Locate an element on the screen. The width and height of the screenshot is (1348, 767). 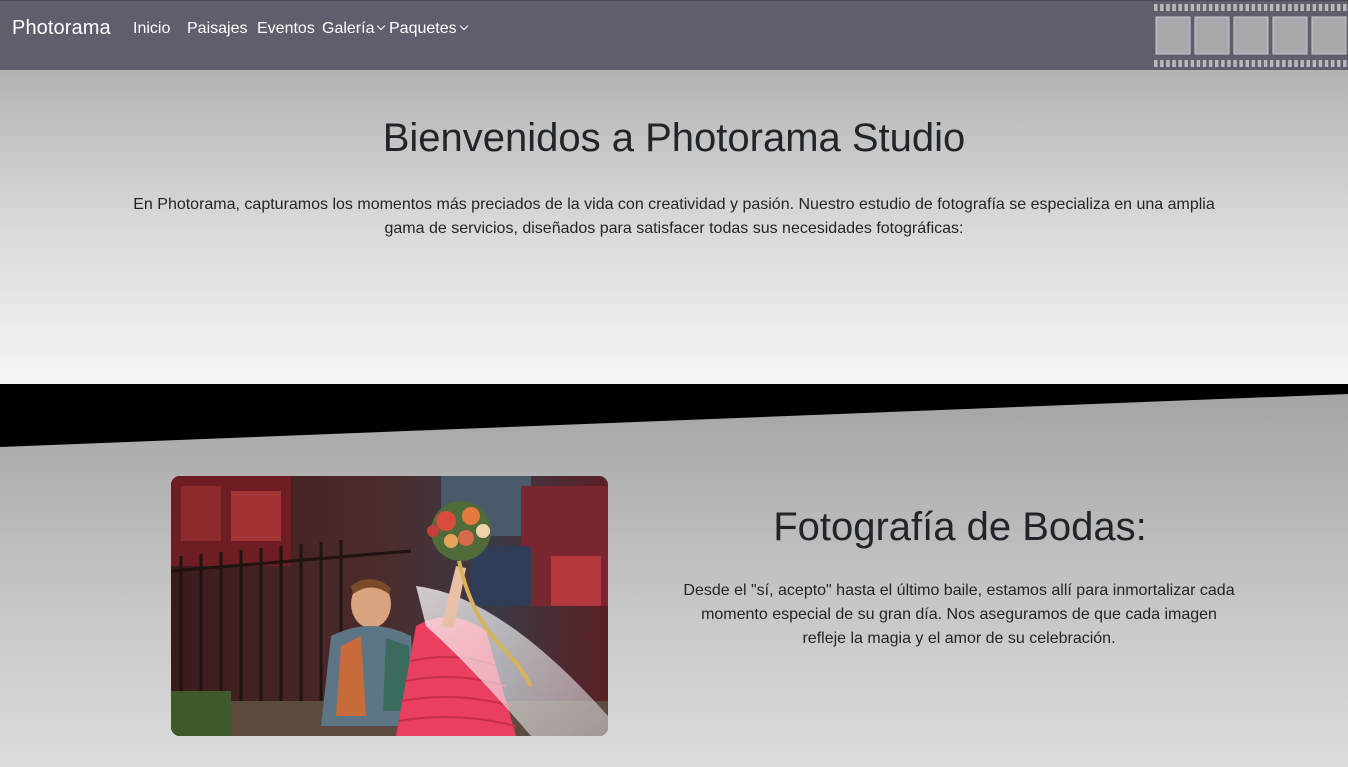
nav-paisajes: Paisajes is located at coordinates (217, 29).